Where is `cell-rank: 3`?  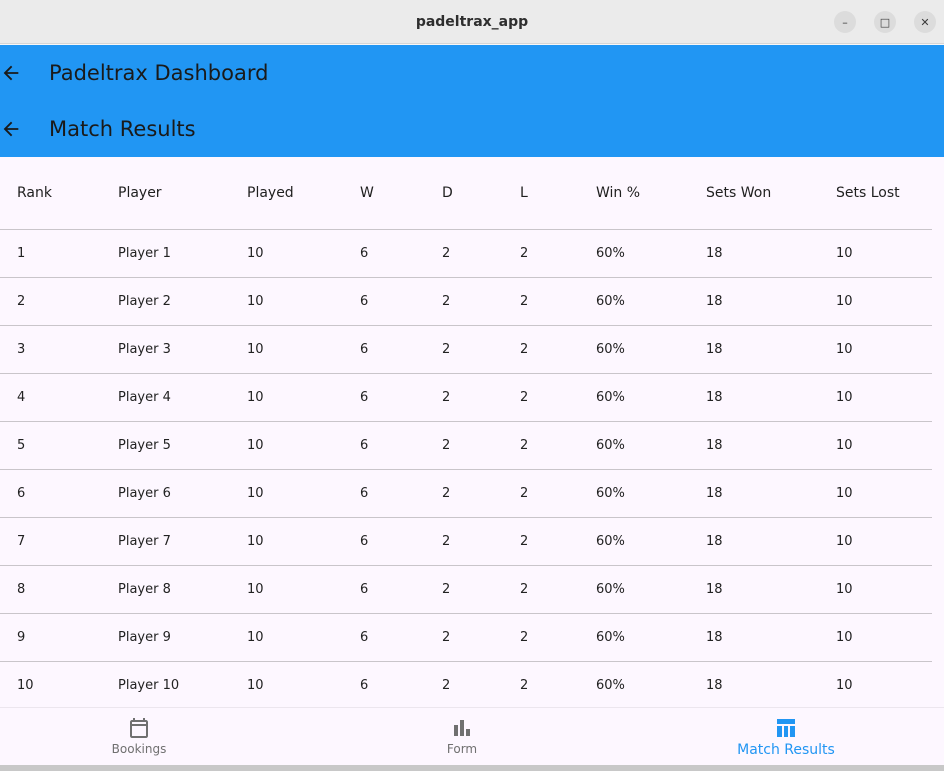 cell-rank: 3 is located at coordinates (21, 349).